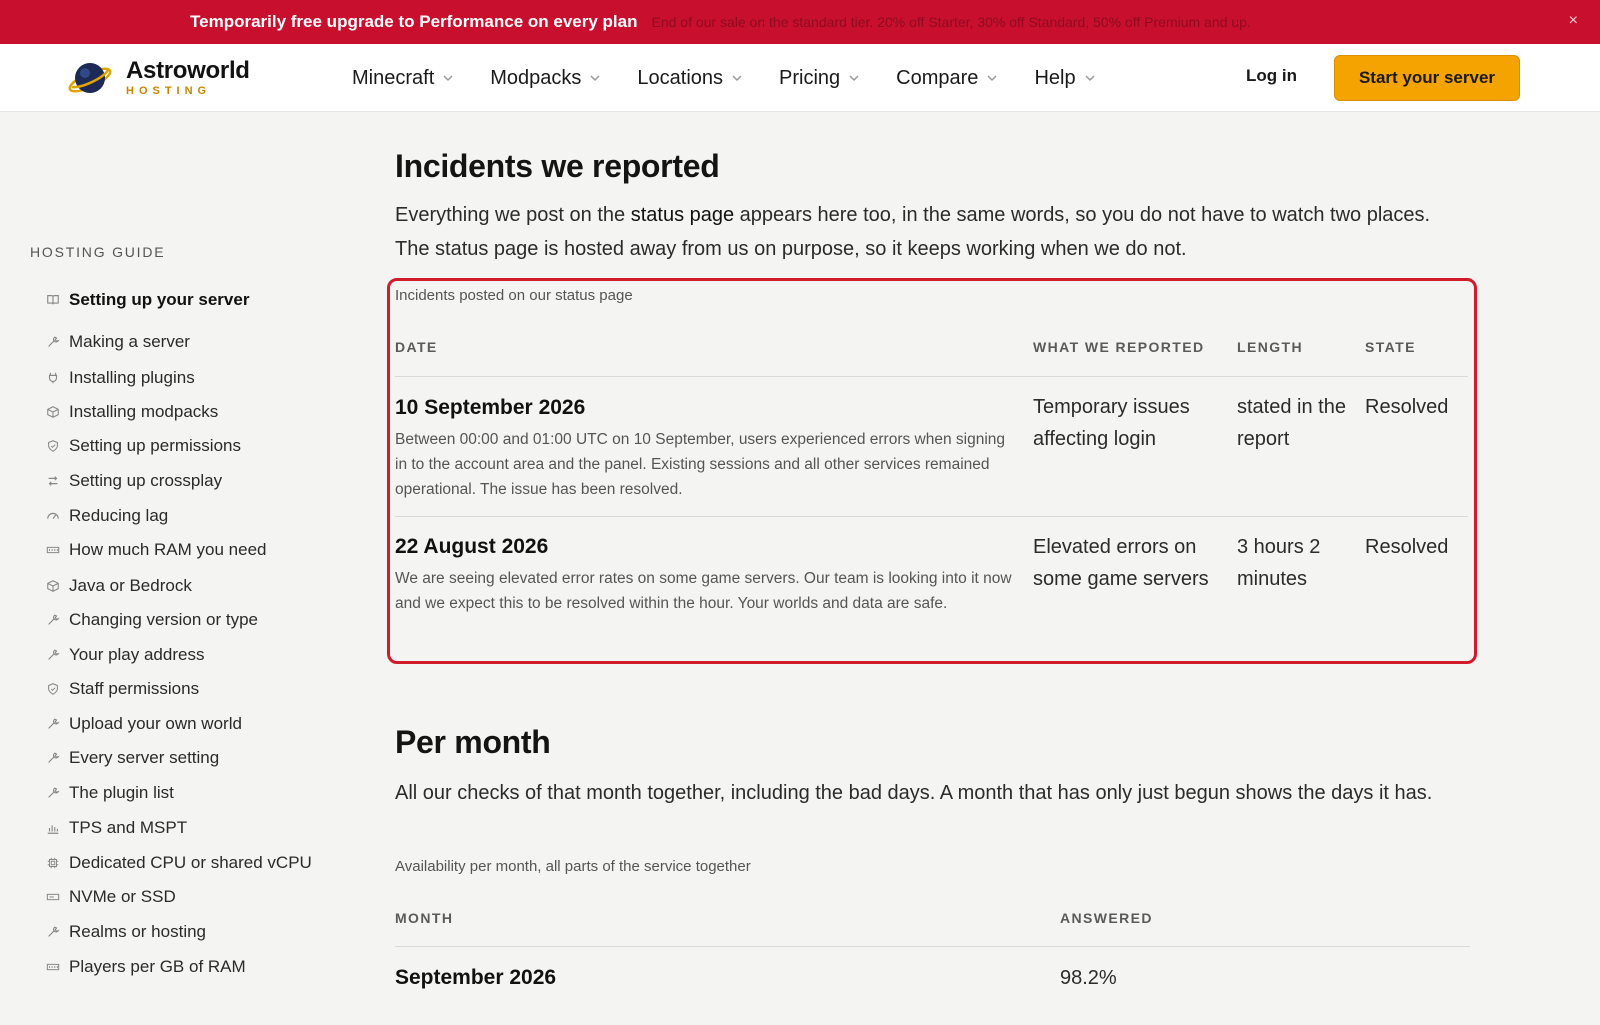 Image resolution: width=1600 pixels, height=1025 pixels. I want to click on sidebar-item: Dedicated CPU or shared vCPU, so click(179, 863).